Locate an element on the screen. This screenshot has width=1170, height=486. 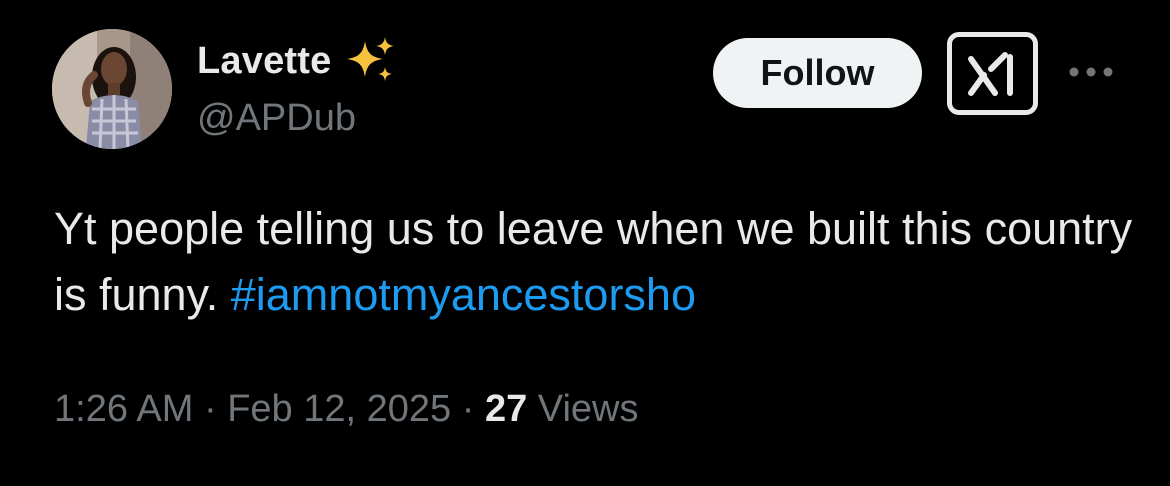
hashtag-link: #iamnotmyancestorsho is located at coordinates (463, 294).